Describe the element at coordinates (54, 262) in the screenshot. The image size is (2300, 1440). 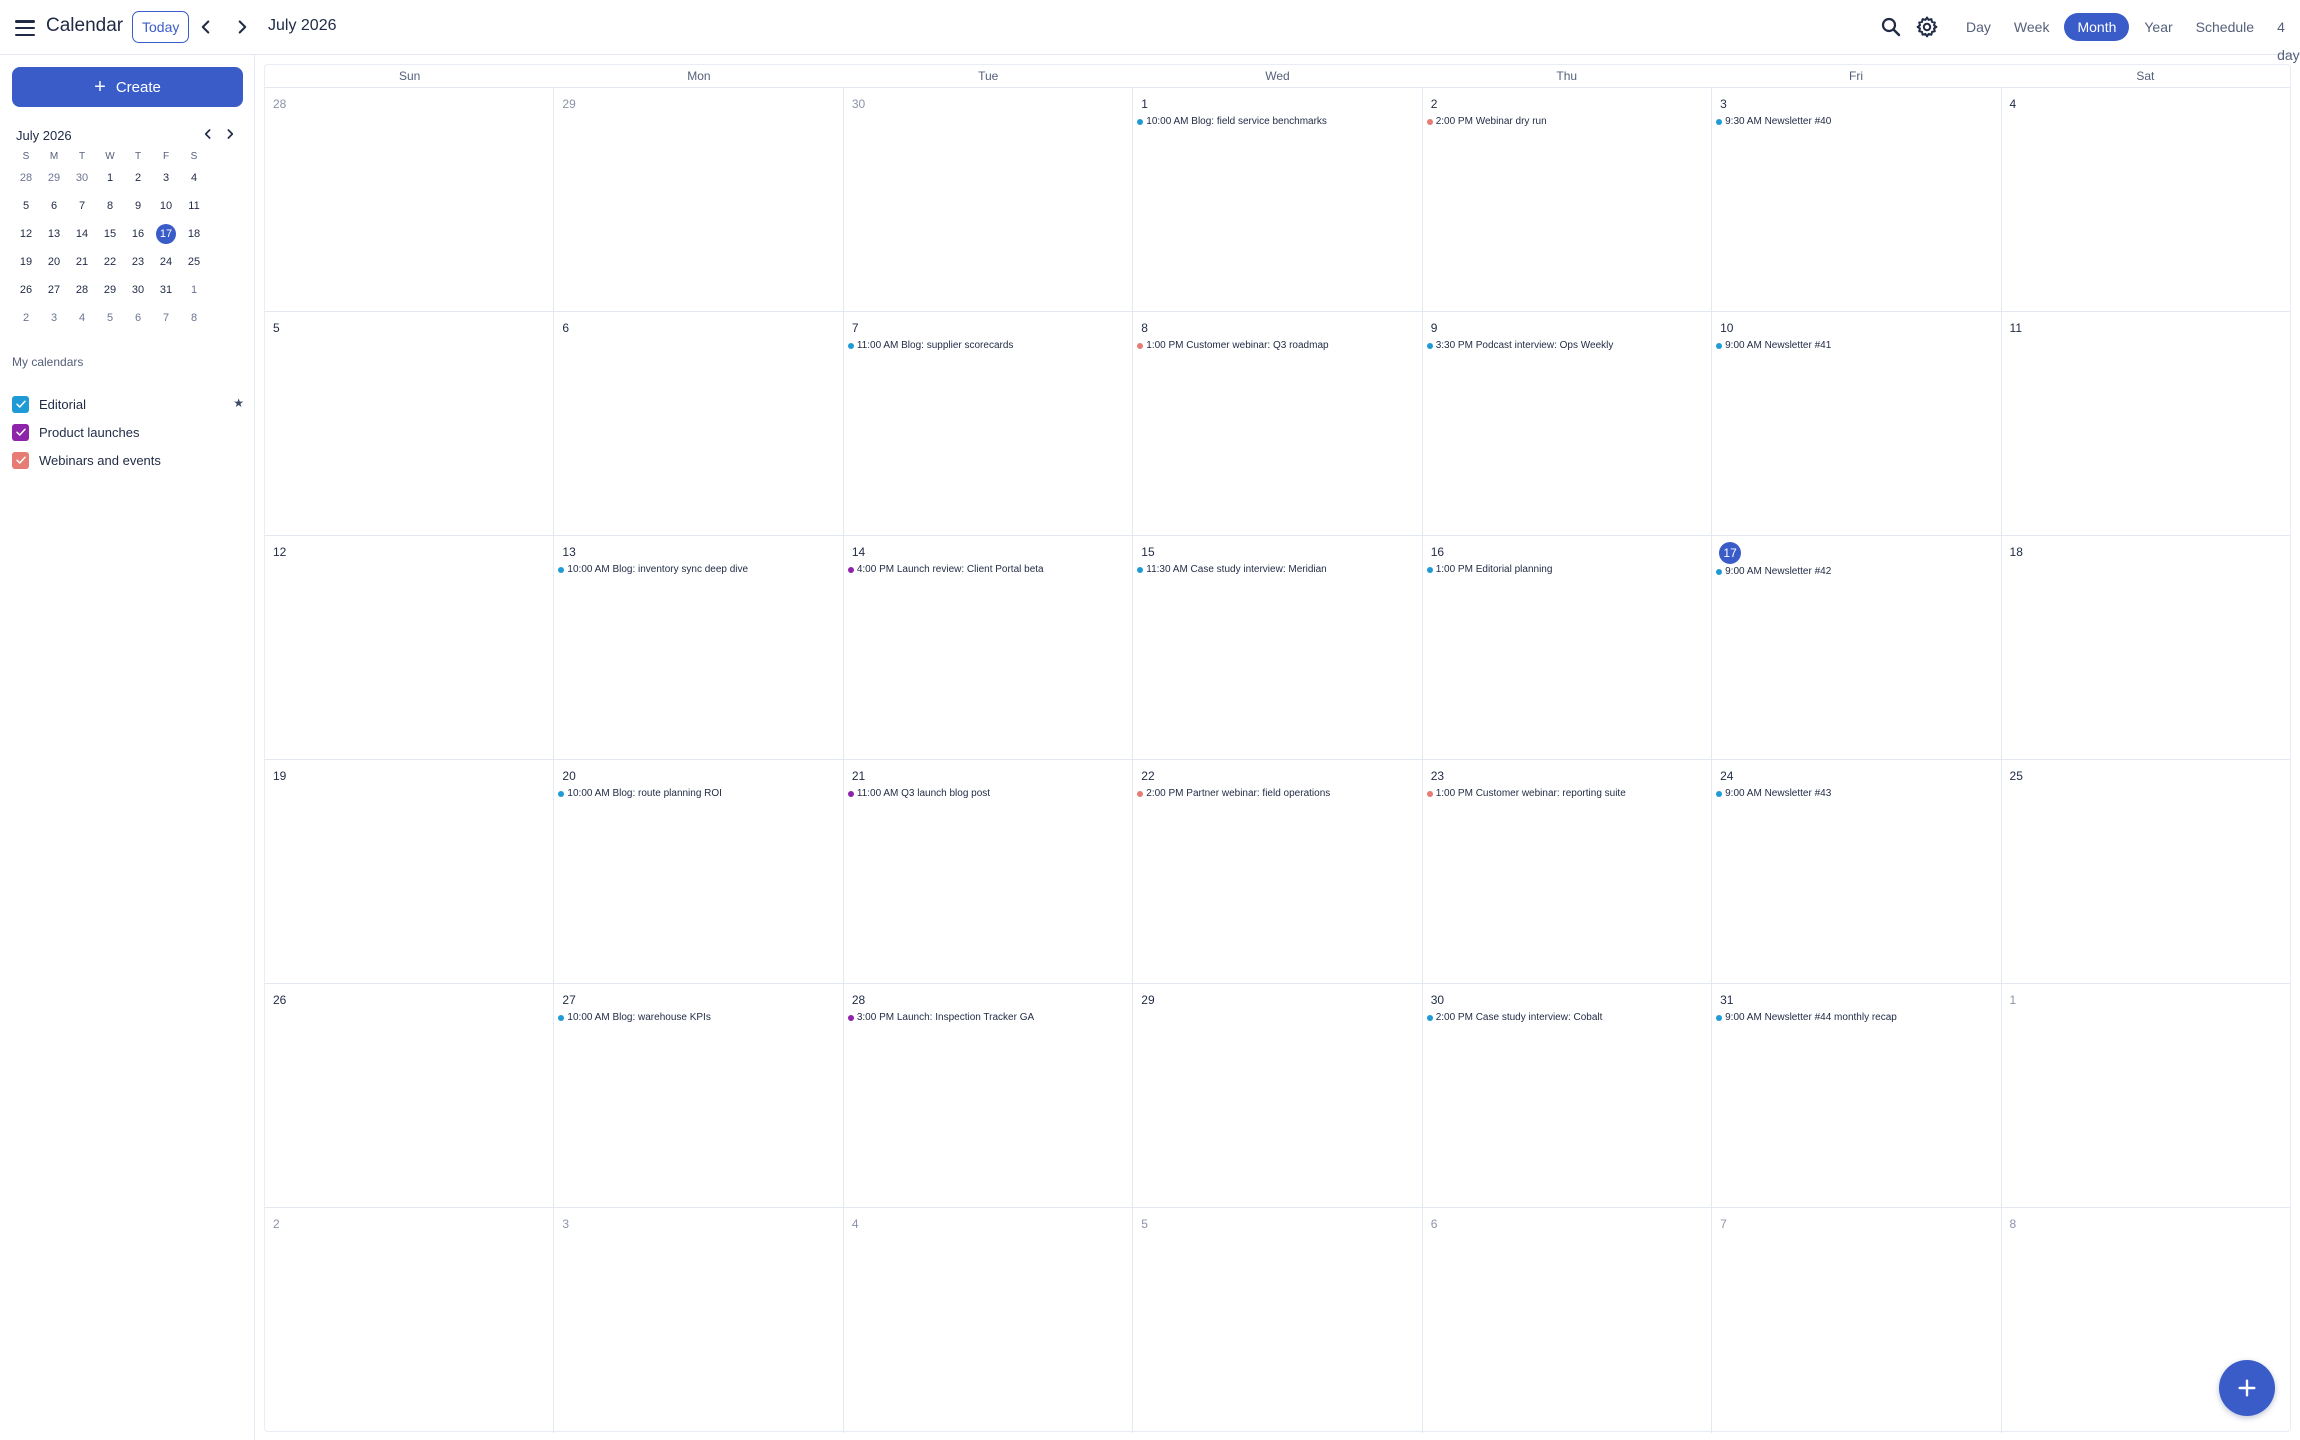
I see `mini-day: 20` at that location.